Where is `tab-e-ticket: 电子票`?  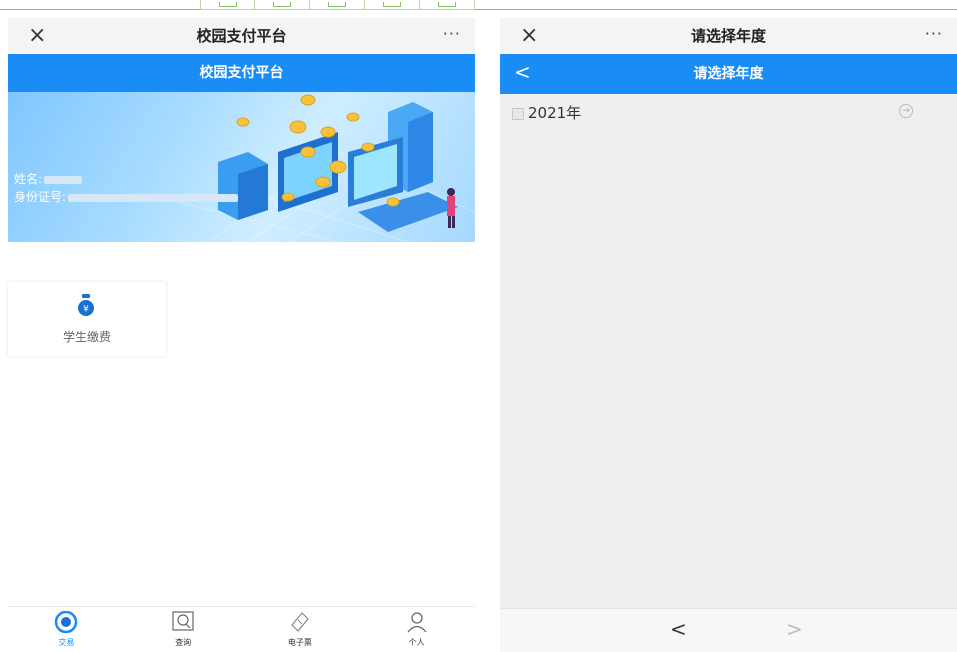 tab-e-ticket: 电子票 is located at coordinates (300, 629).